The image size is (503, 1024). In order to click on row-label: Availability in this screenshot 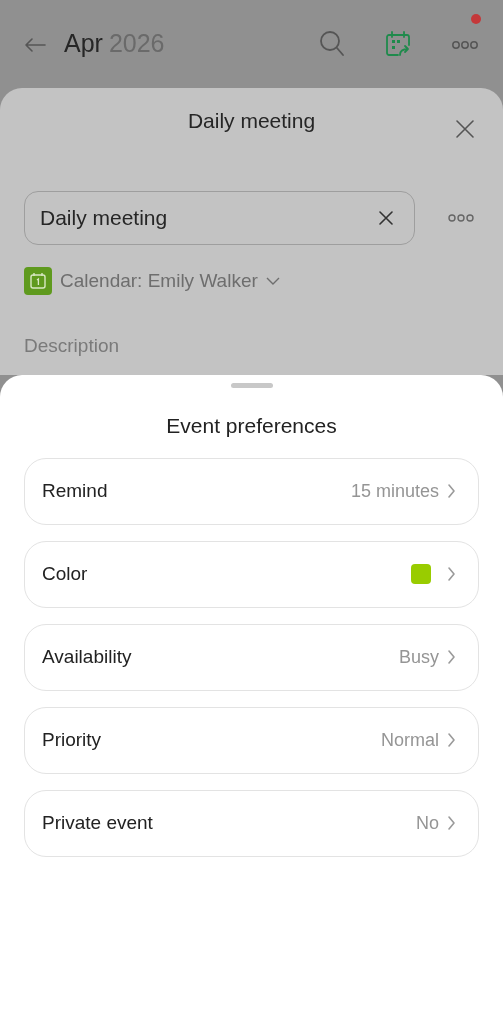, I will do `click(87, 656)`.